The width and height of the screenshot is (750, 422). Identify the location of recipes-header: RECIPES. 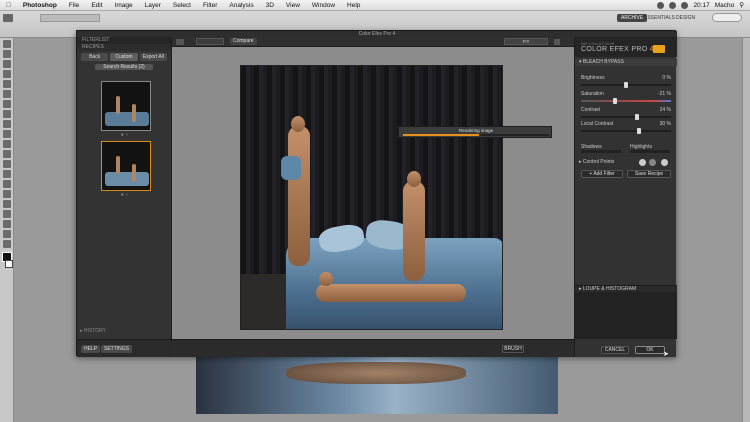
(124, 47).